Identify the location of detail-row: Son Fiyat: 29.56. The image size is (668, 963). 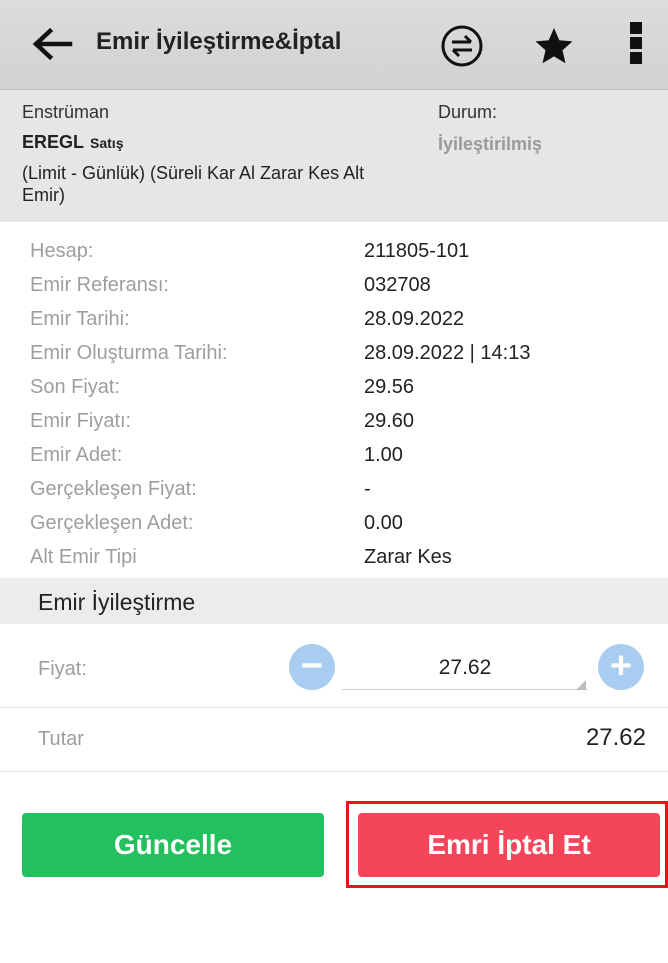
(334, 382).